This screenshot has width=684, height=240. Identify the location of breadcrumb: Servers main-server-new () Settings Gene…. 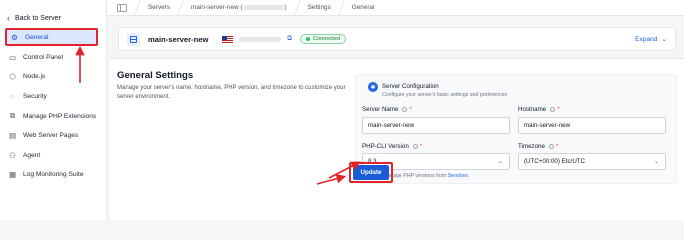
(395, 8).